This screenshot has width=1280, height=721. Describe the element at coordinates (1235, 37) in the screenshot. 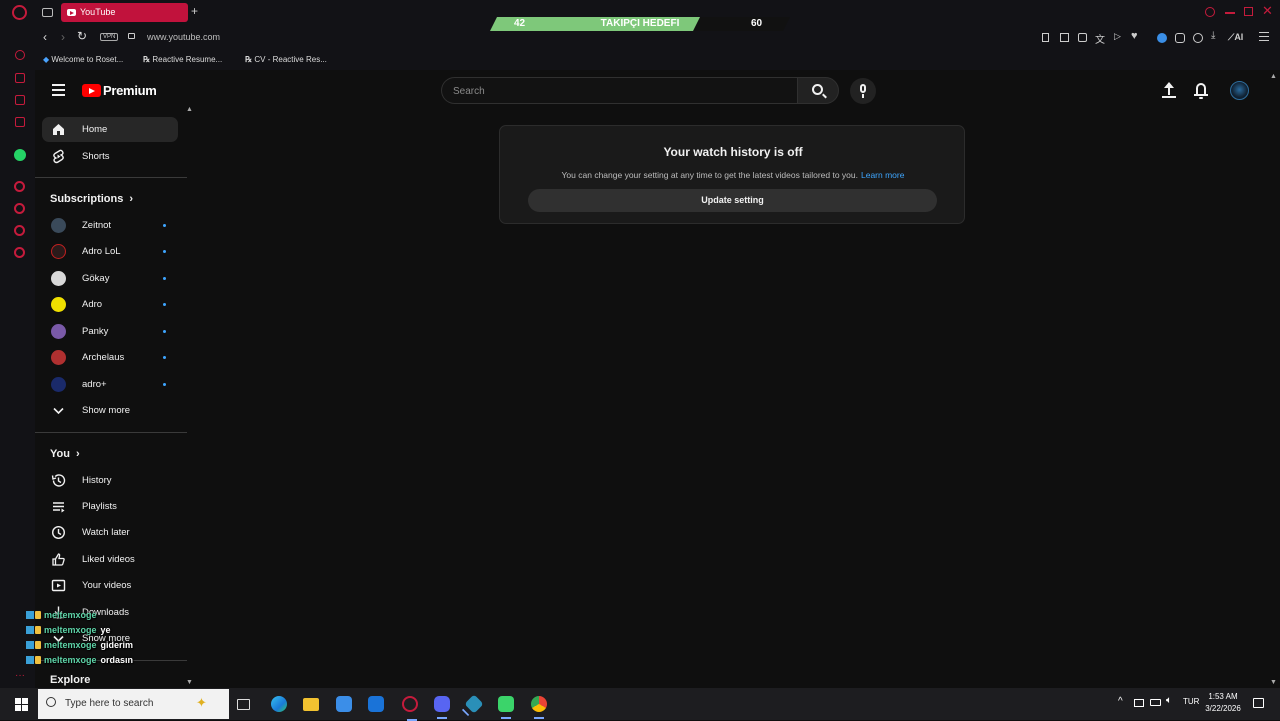

I see `aria-ai-button: ⟋AI` at that location.